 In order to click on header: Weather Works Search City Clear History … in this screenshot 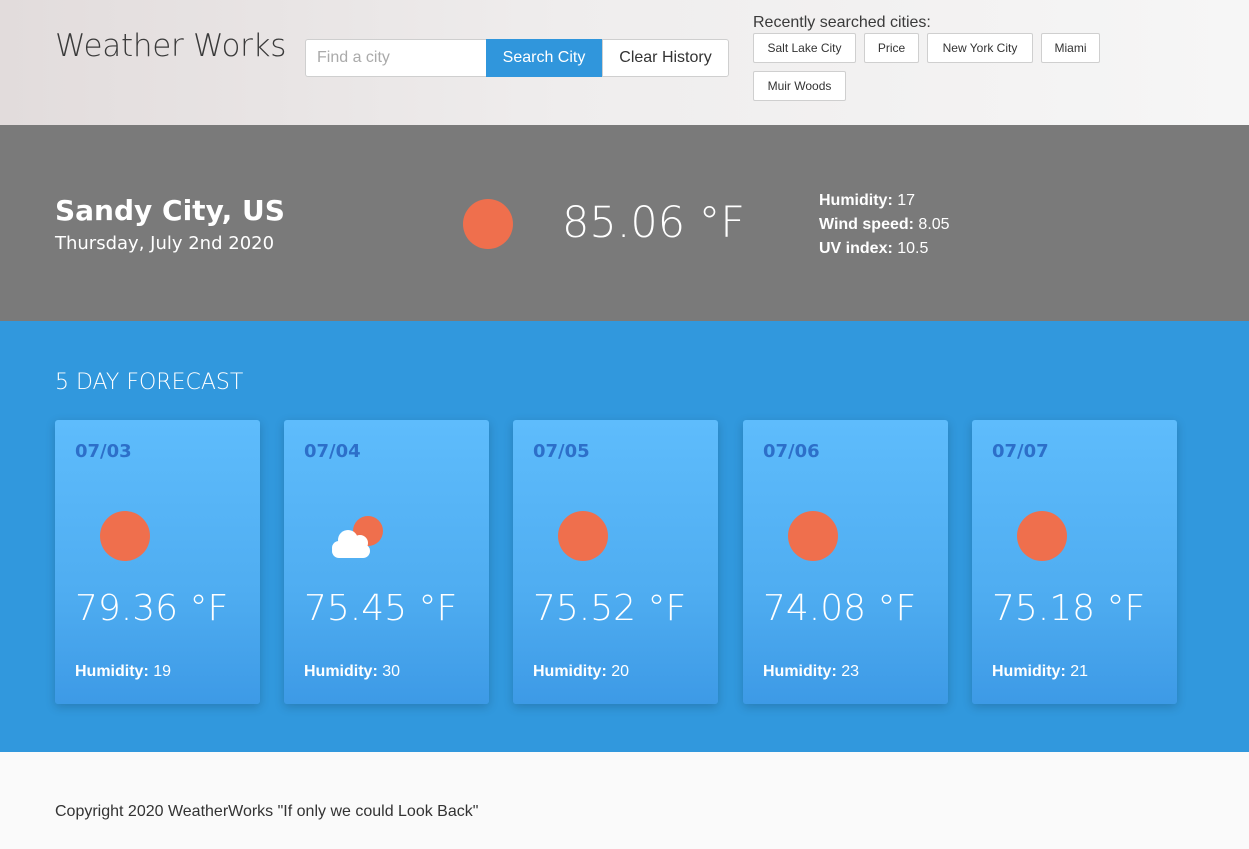, I will do `click(624, 62)`.